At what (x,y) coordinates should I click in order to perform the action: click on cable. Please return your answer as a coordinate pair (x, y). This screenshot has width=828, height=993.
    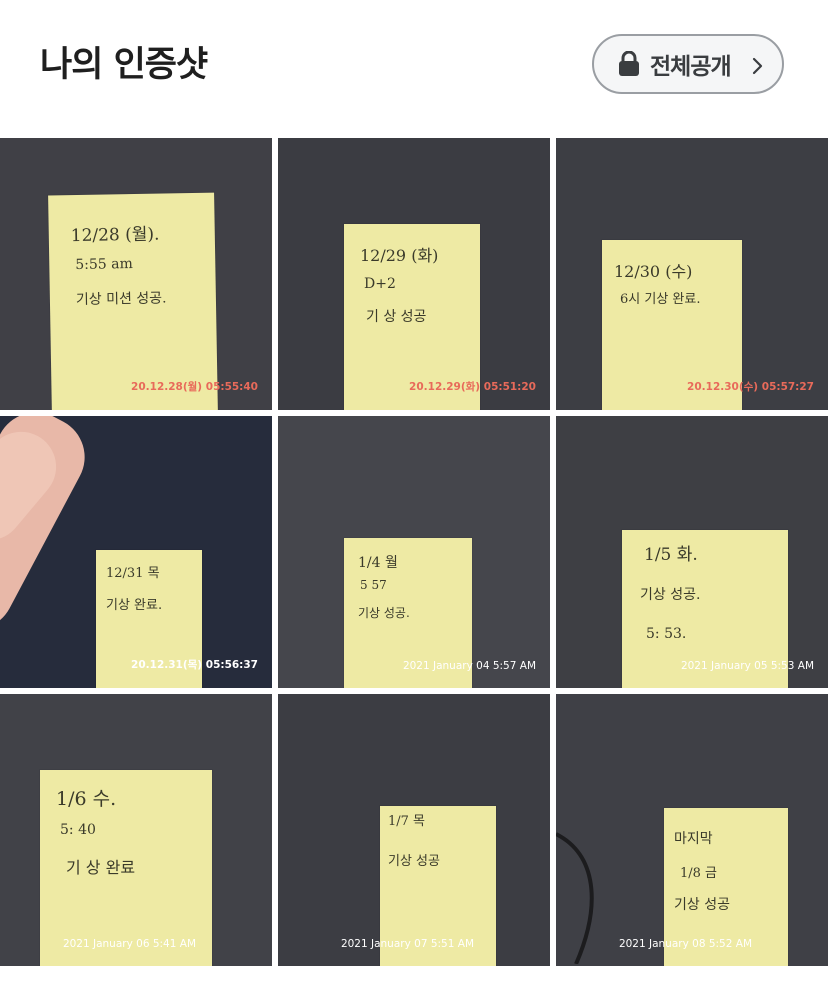
    Looking at the image, I should click on (575, 898).